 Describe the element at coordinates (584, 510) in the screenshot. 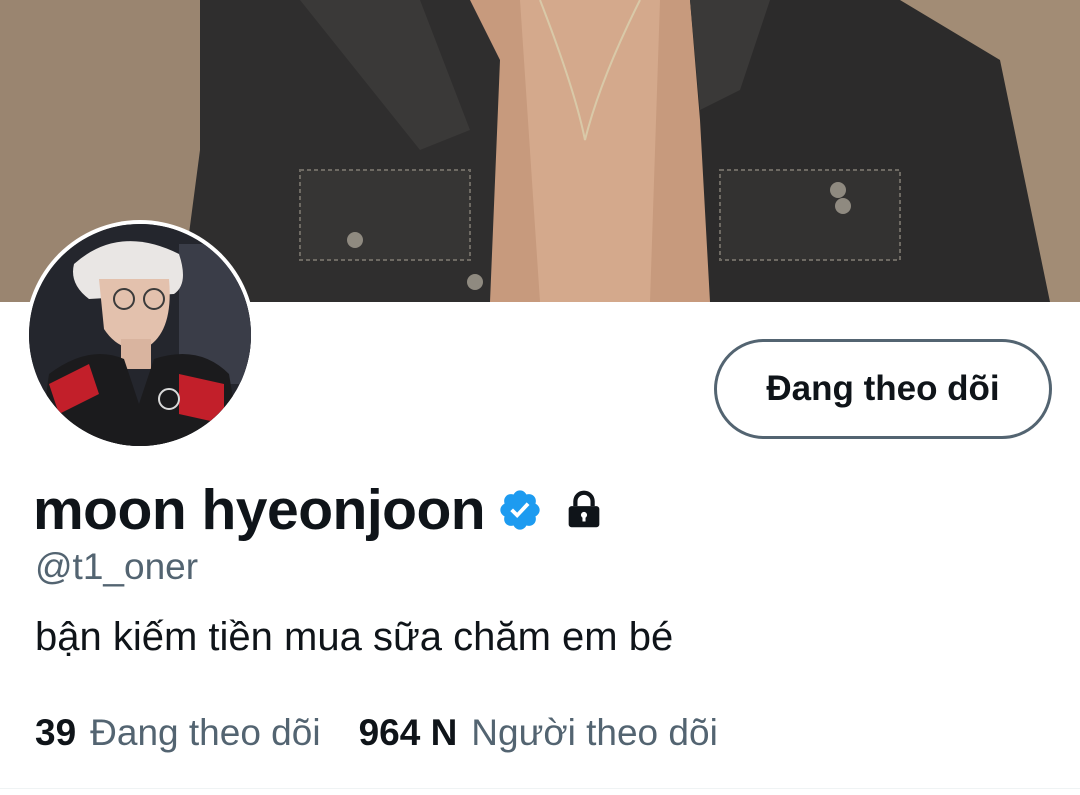

I see `lock-icon` at that location.